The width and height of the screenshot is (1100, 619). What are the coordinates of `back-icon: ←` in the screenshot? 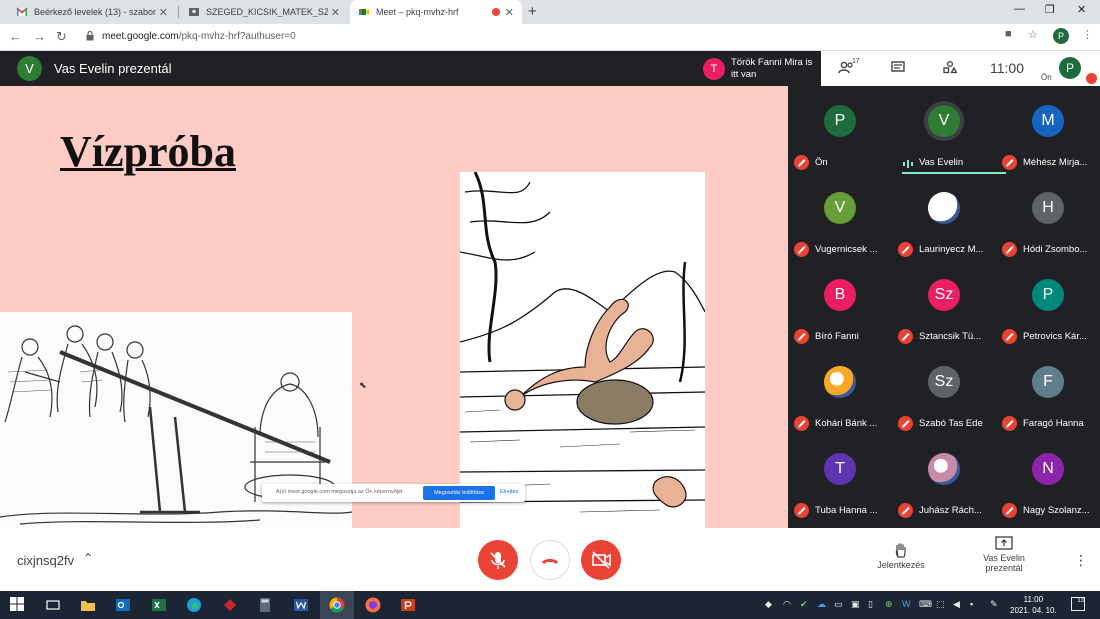 It's located at (15, 36).